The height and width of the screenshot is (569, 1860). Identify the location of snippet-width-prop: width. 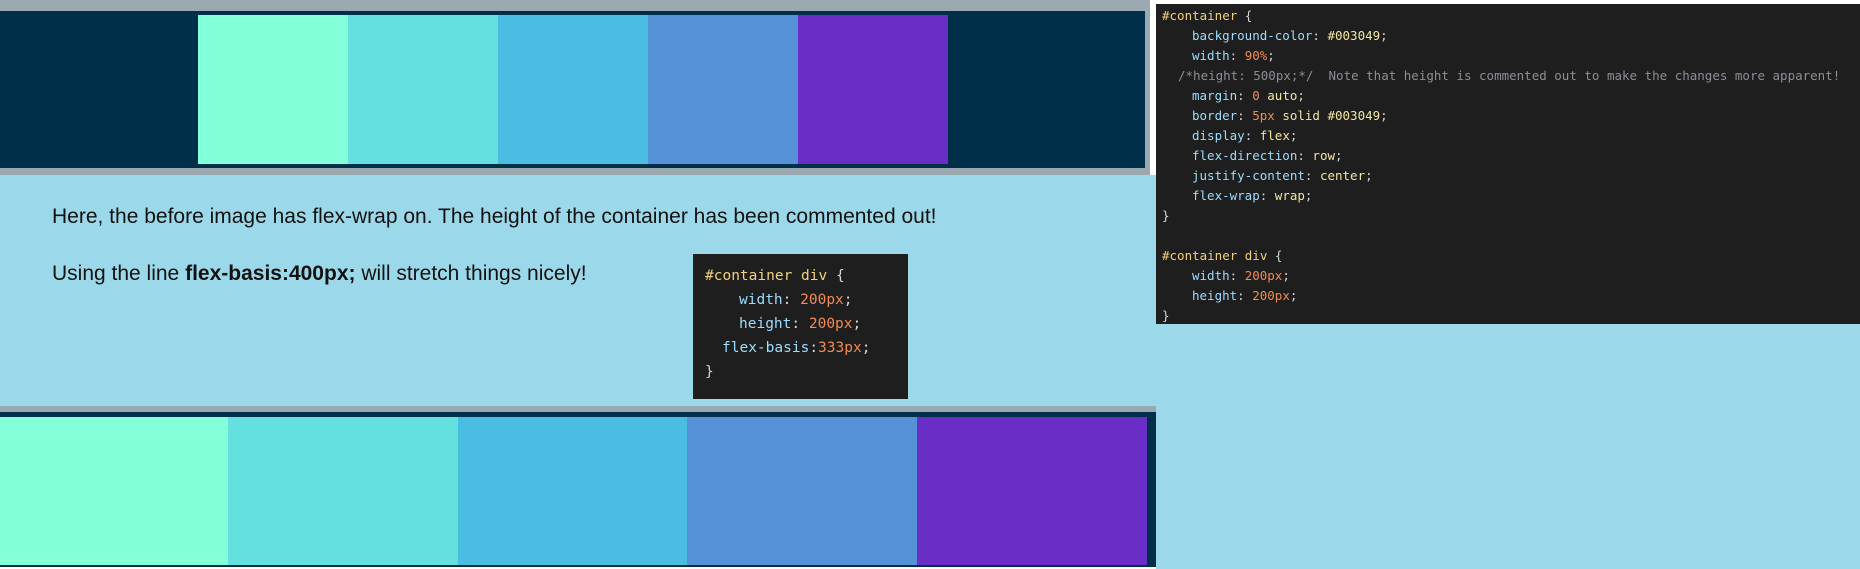
(761, 300).